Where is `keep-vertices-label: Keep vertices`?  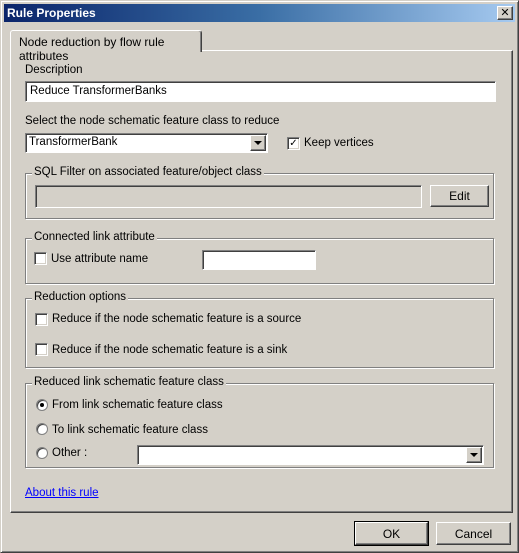
keep-vertices-label: Keep vertices is located at coordinates (339, 143).